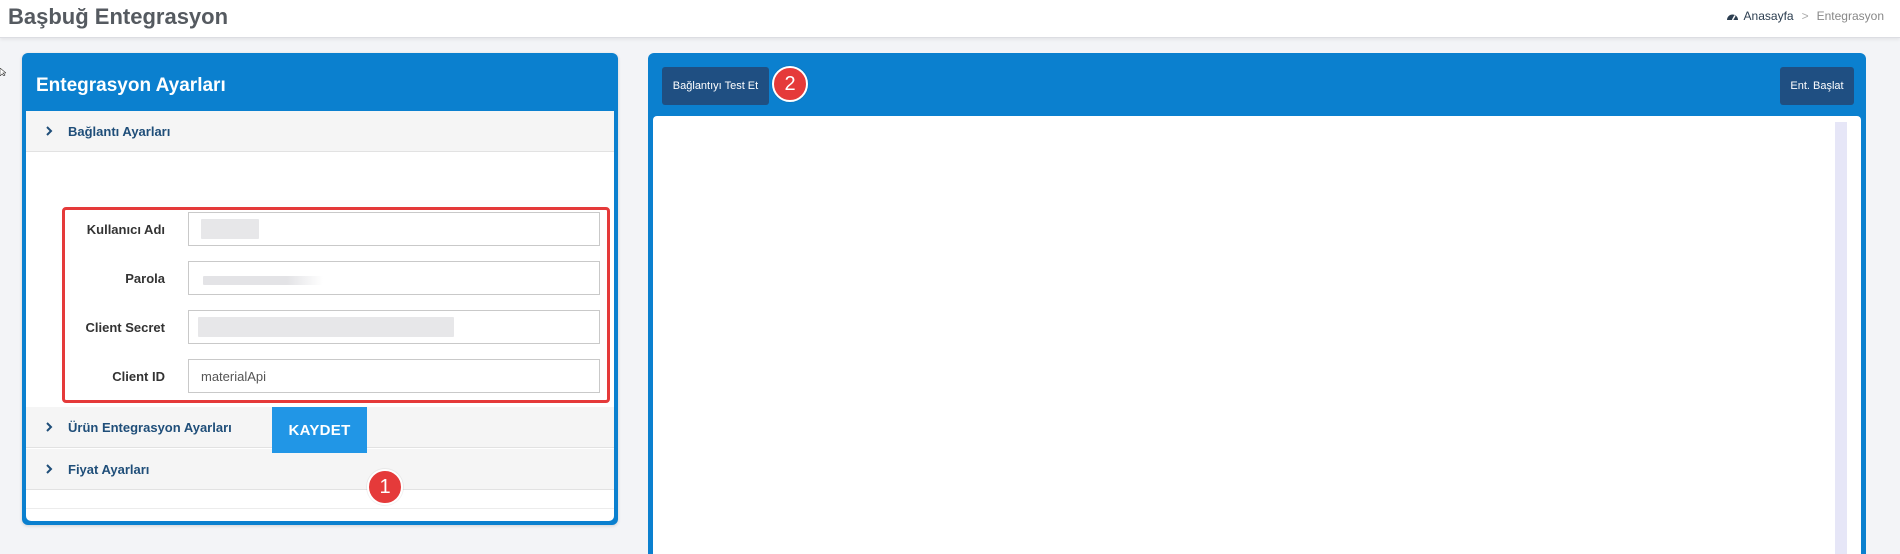  What do you see at coordinates (320, 131) in the screenshot?
I see `accordion-connection-settings: Bağlantı Ayarları` at bounding box center [320, 131].